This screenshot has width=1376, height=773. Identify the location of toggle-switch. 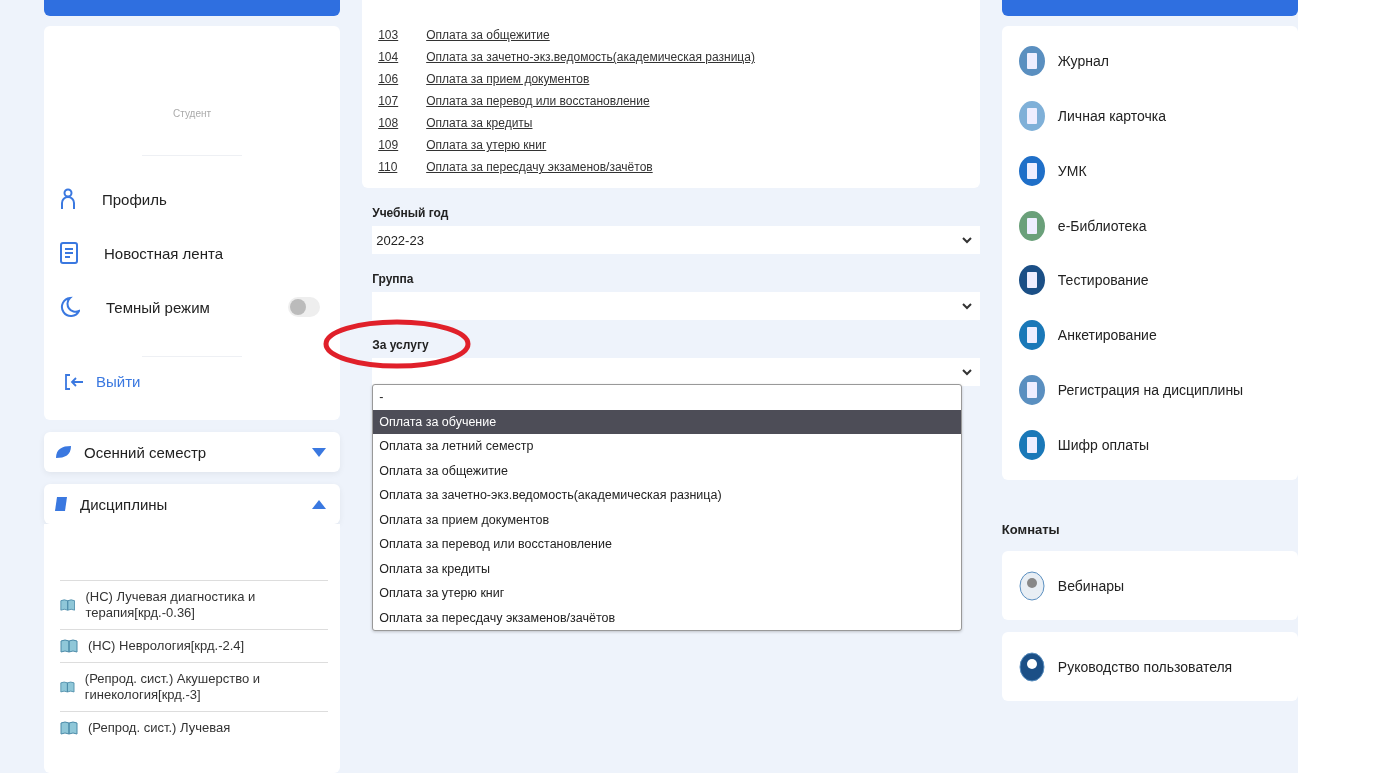
(304, 307).